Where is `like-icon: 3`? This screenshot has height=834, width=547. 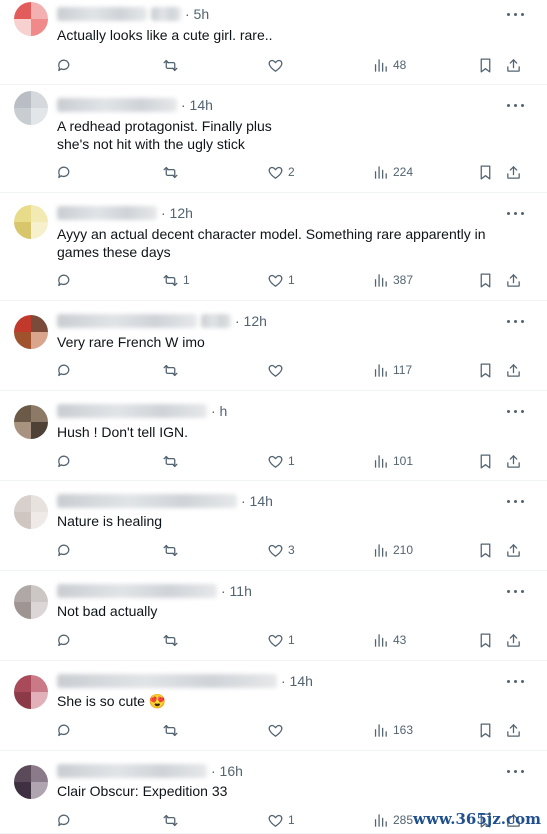 like-icon: 3 is located at coordinates (281, 550).